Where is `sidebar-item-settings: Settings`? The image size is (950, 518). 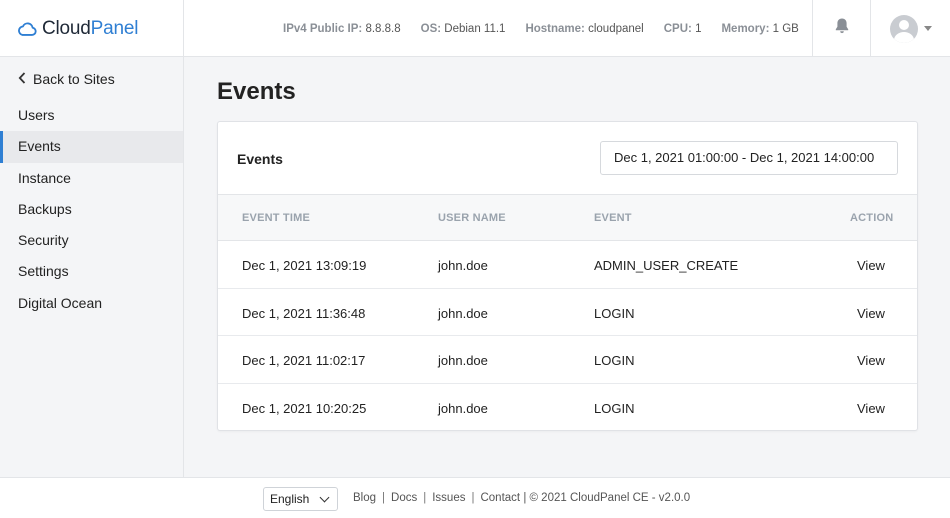
sidebar-item-settings: Settings is located at coordinates (91, 271).